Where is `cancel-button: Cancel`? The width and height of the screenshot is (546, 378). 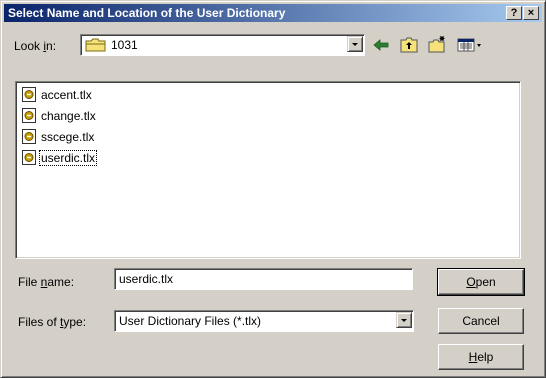 cancel-button: Cancel is located at coordinates (481, 321).